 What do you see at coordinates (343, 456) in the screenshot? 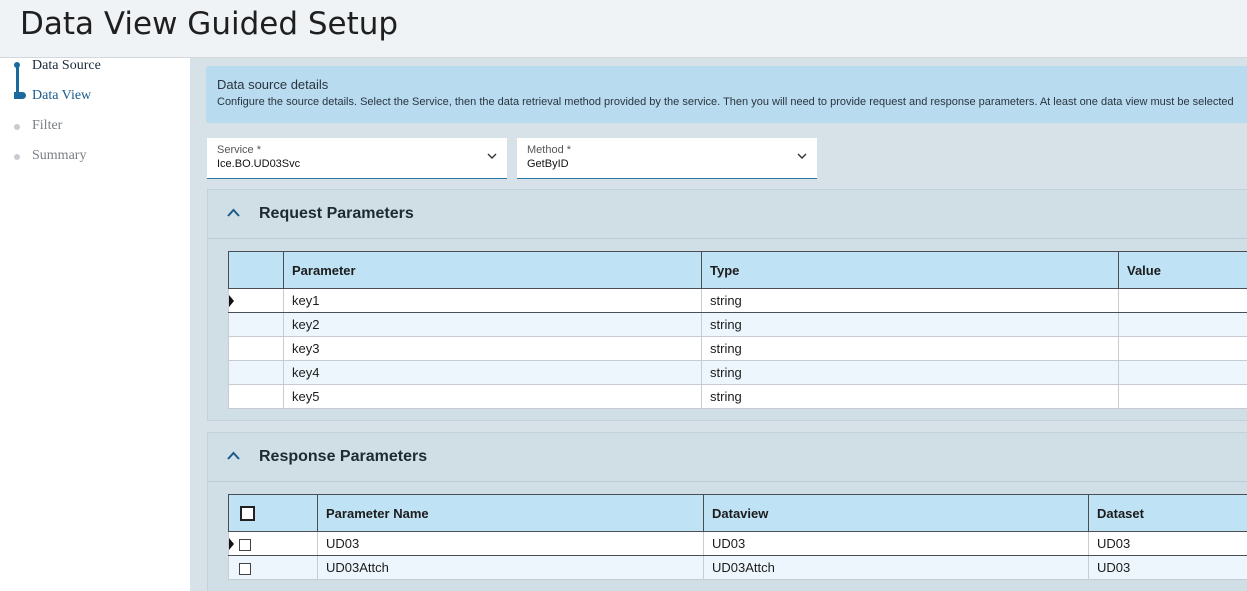
I see `response-parameters-title: Response Parameters` at bounding box center [343, 456].